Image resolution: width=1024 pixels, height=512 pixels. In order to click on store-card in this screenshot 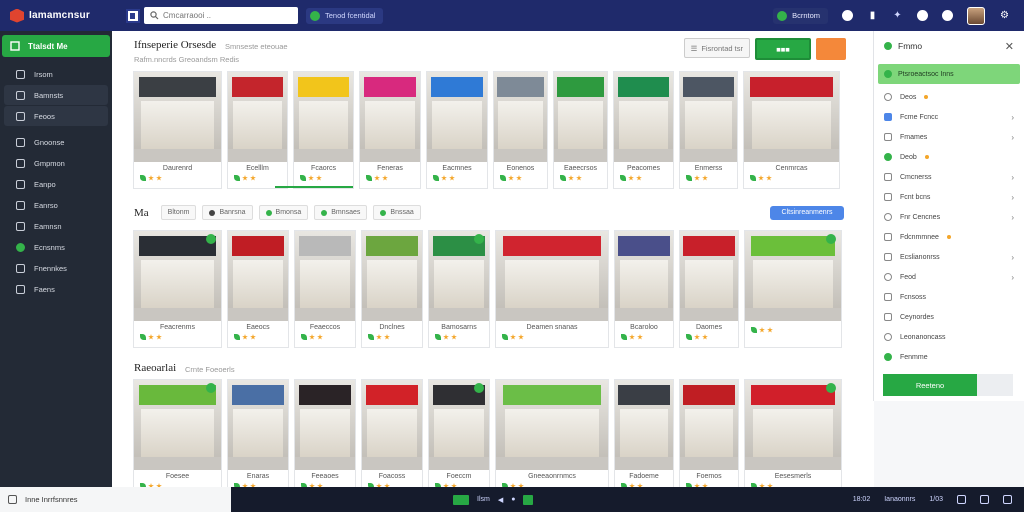, I will do `click(793, 289)`.